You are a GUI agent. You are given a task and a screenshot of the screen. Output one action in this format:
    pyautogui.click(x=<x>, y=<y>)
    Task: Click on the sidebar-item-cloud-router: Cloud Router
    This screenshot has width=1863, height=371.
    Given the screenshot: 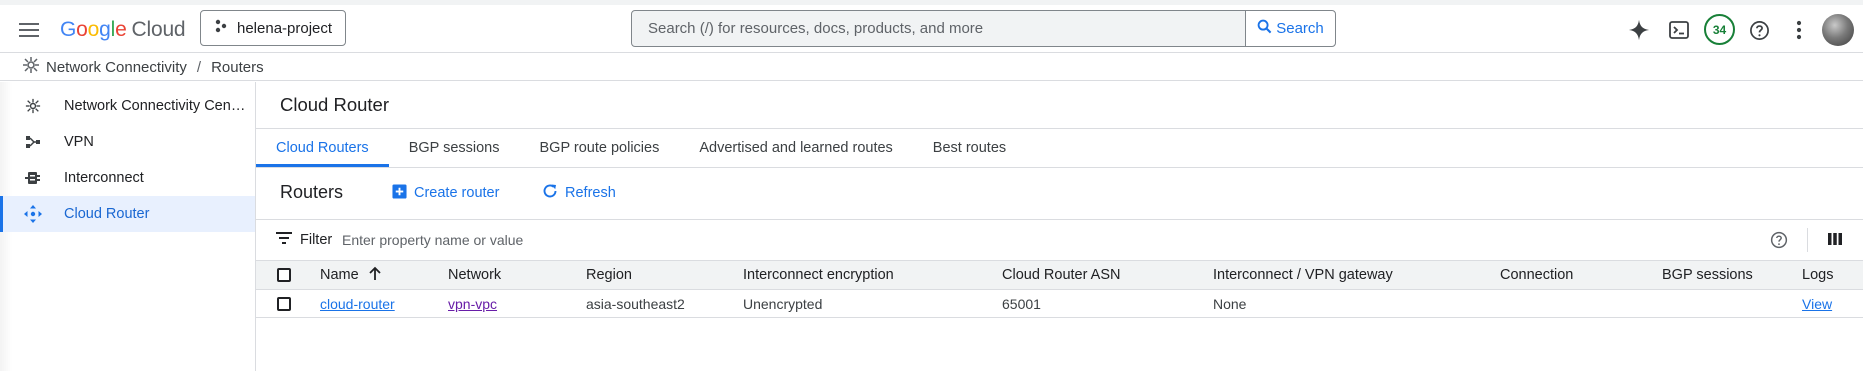 What is the action you would take?
    pyautogui.click(x=127, y=214)
    